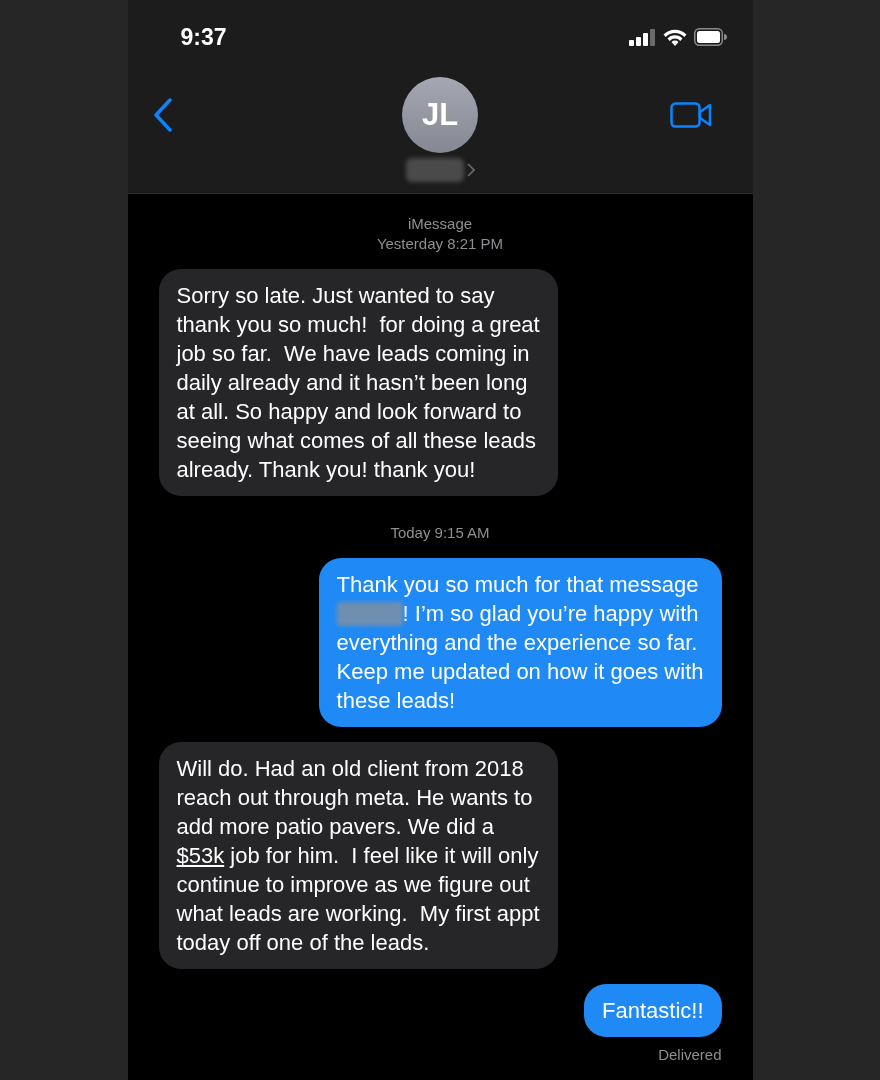  What do you see at coordinates (354, 798) in the screenshot?
I see `message-text: reach out through meta. He wants to` at bounding box center [354, 798].